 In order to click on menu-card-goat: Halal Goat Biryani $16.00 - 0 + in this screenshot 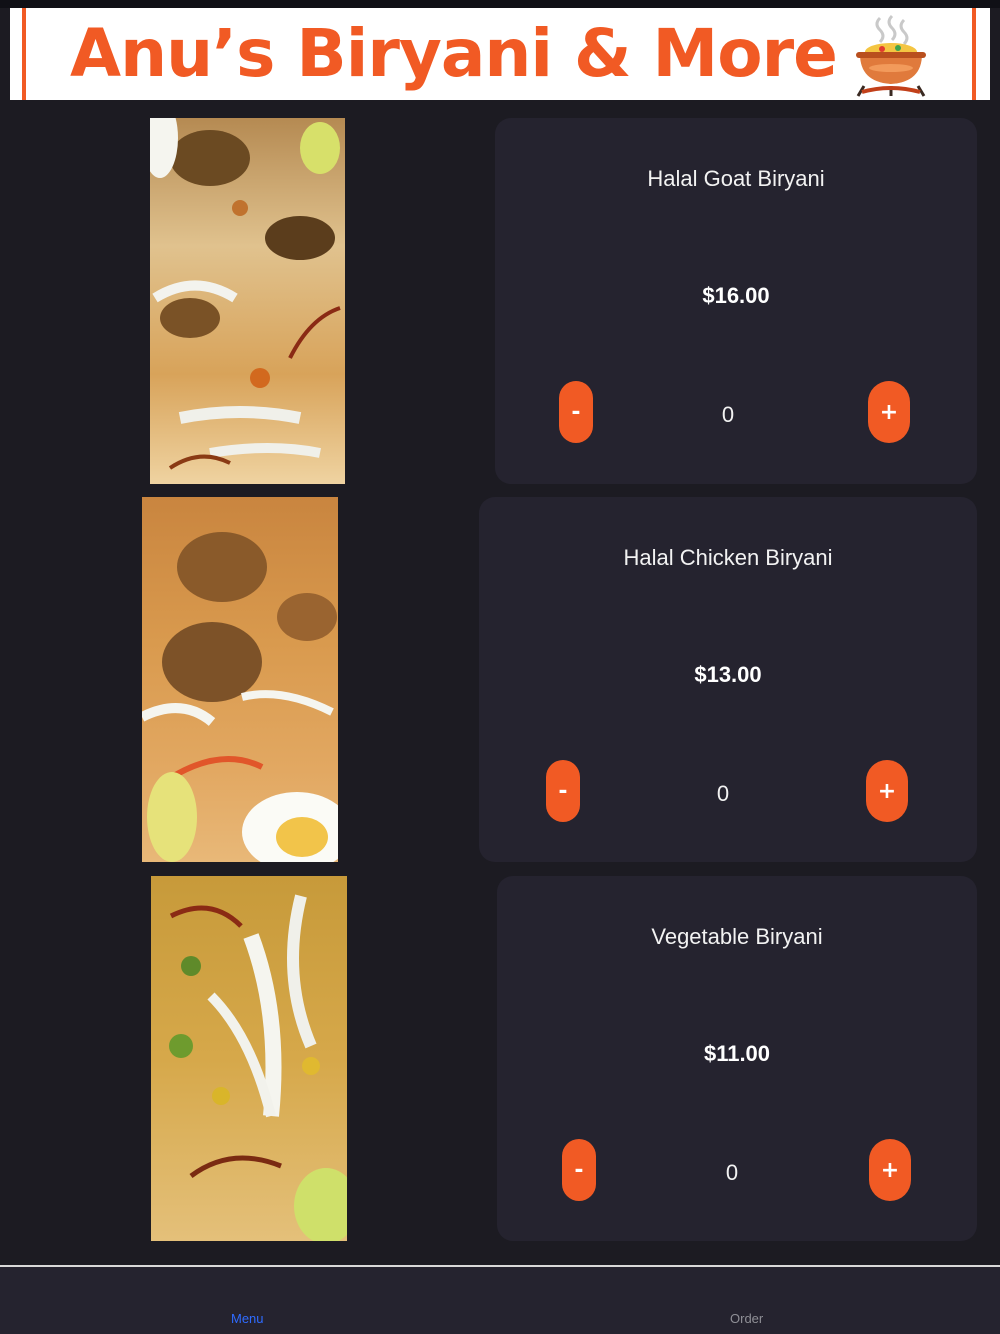, I will do `click(736, 301)`.